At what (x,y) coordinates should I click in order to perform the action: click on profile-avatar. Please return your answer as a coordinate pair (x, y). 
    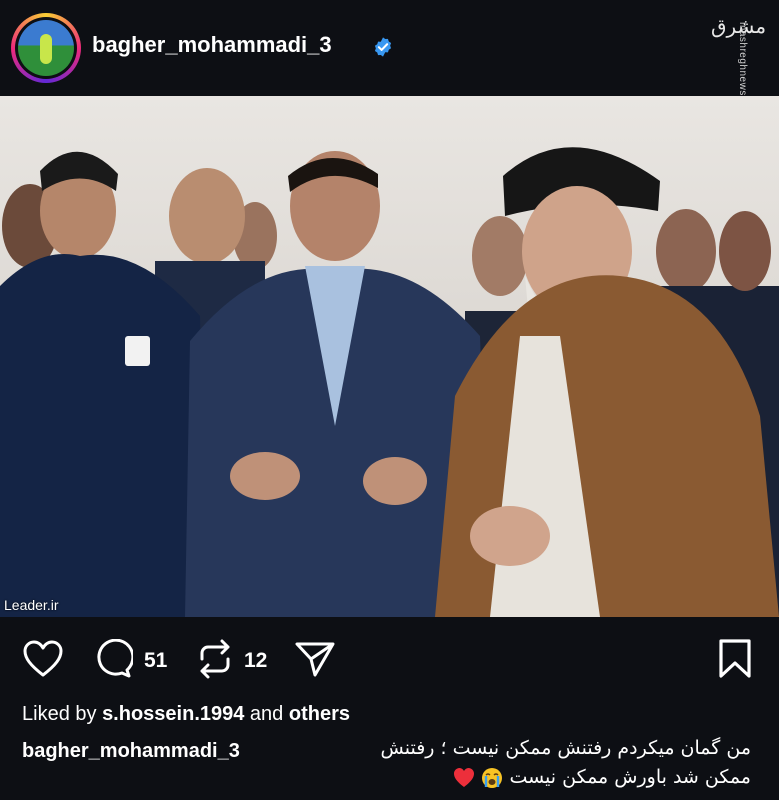
    Looking at the image, I should click on (46, 48).